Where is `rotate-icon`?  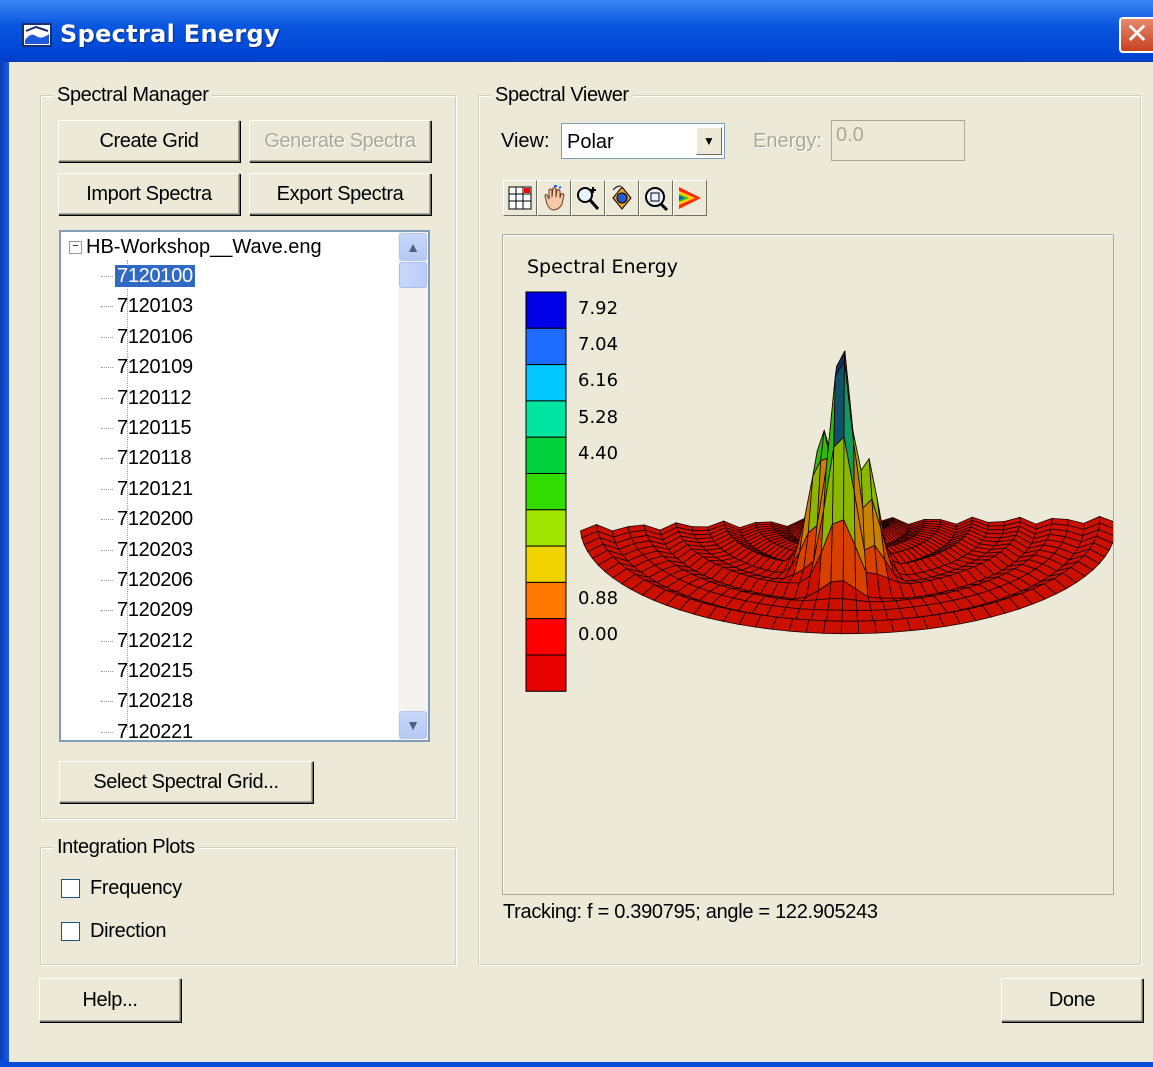
rotate-icon is located at coordinates (622, 197).